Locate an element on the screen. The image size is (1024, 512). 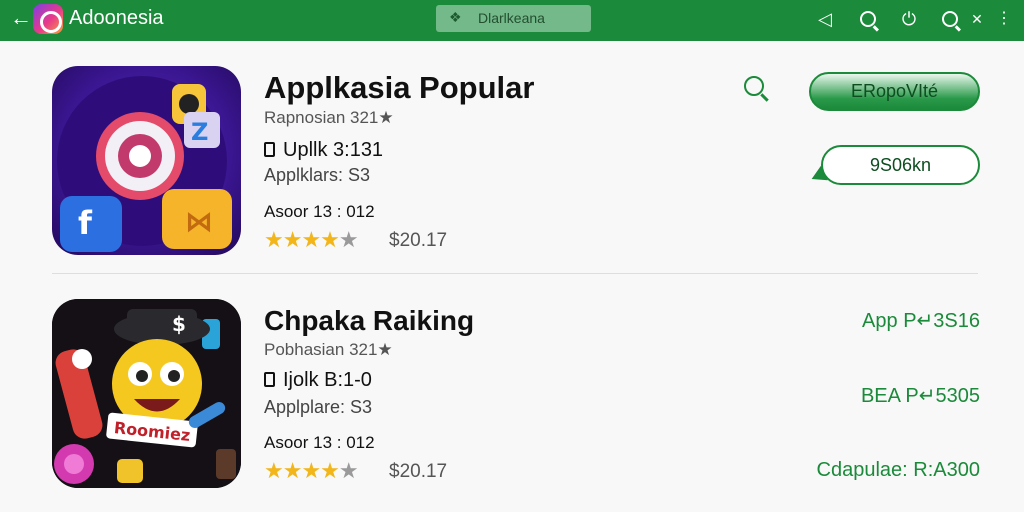
app-size-2: Ijolk B:1-0 is located at coordinates (318, 380).